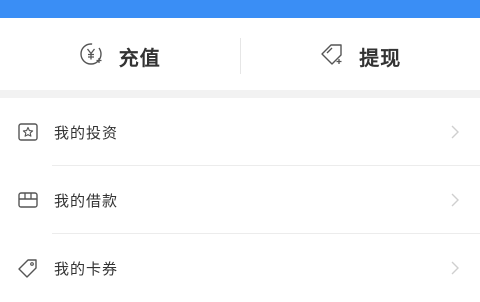  What do you see at coordinates (240, 94) in the screenshot?
I see `section-gap` at bounding box center [240, 94].